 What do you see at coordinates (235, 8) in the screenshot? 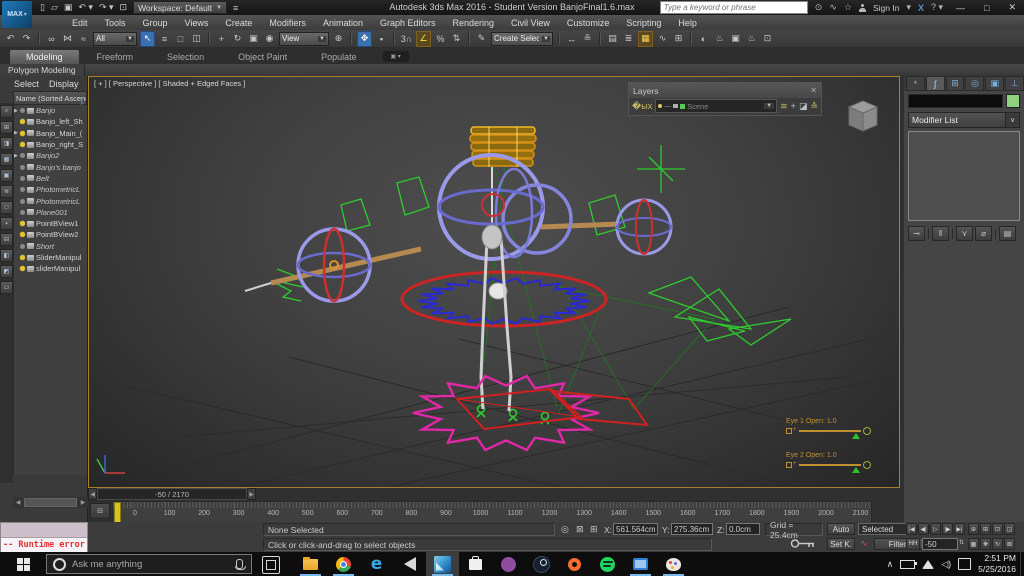
I see `workspace-menu-icon: ≡` at bounding box center [235, 8].